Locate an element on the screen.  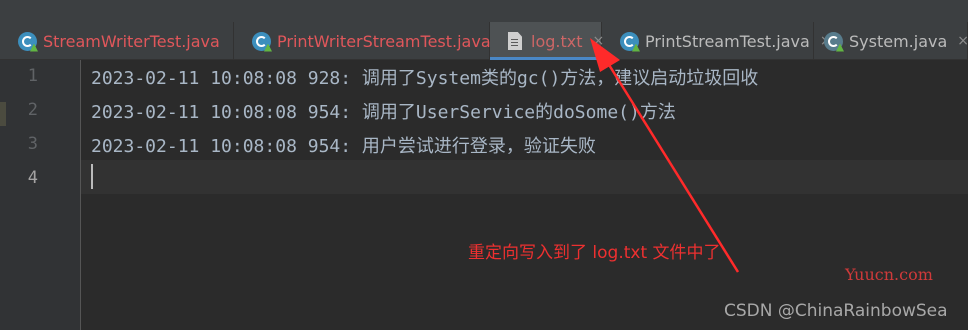
watermark-yuucn: Yuucn.com is located at coordinates (889, 274).